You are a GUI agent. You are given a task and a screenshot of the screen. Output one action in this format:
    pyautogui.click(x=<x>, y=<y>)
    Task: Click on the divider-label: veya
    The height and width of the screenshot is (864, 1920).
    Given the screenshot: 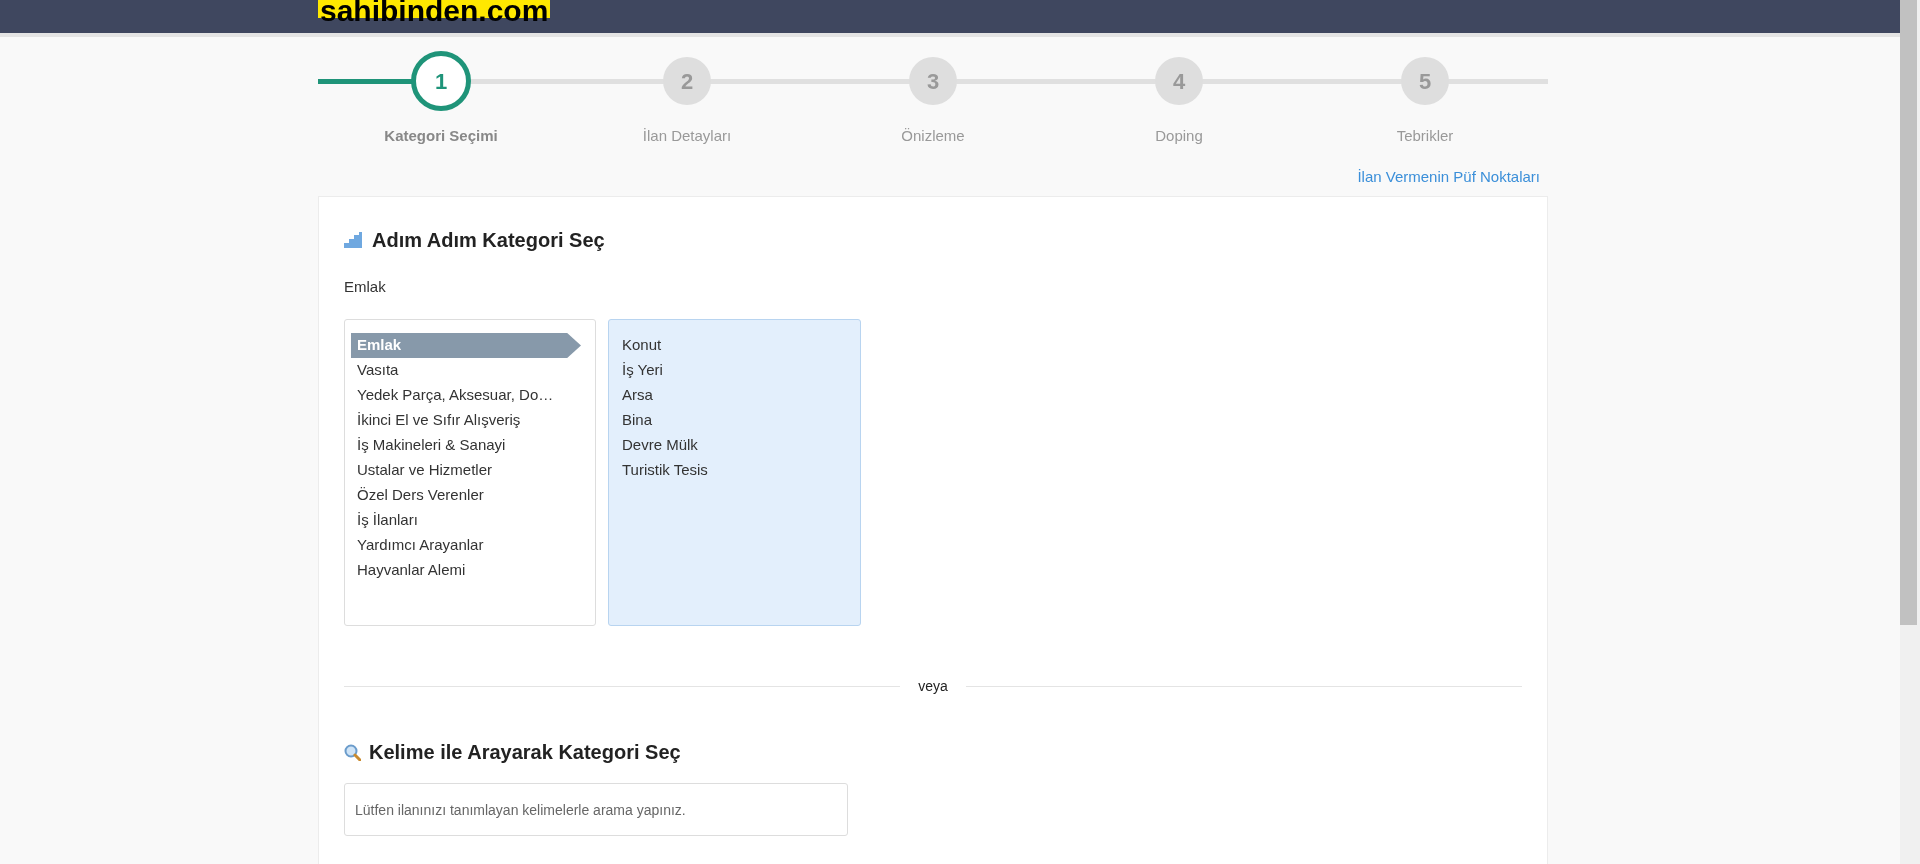 What is the action you would take?
    pyautogui.click(x=933, y=686)
    